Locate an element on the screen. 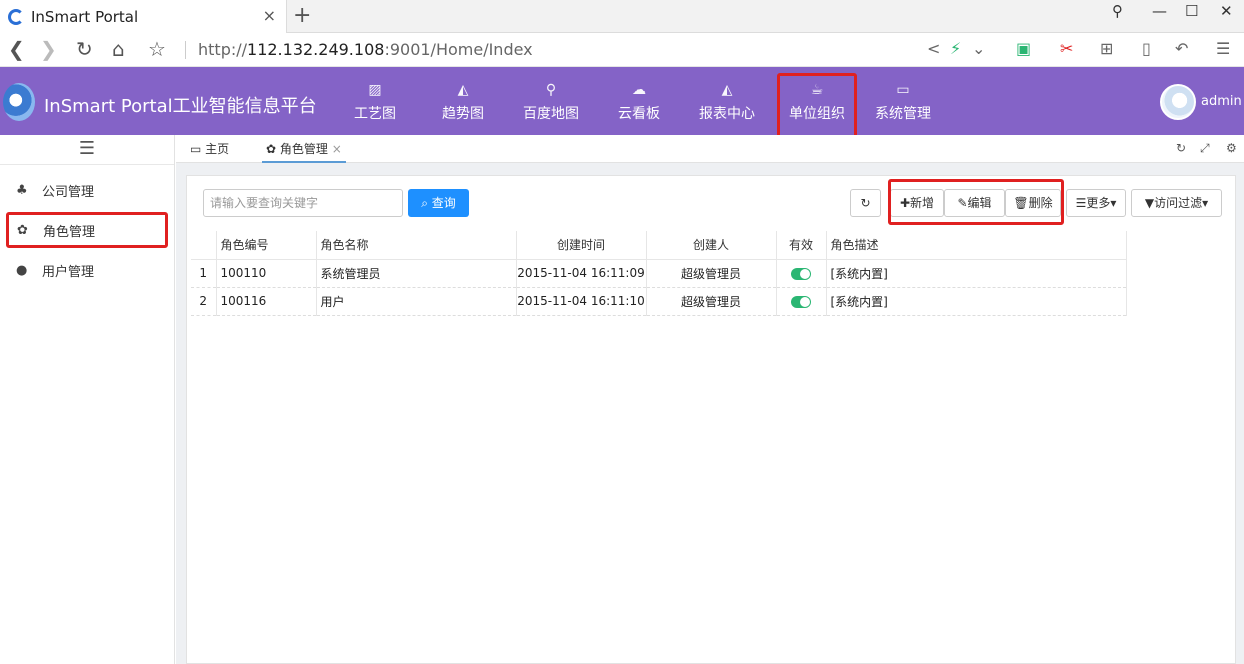 The height and width of the screenshot is (664, 1244). filter-label: 访问过滤 is located at coordinates (1178, 203).